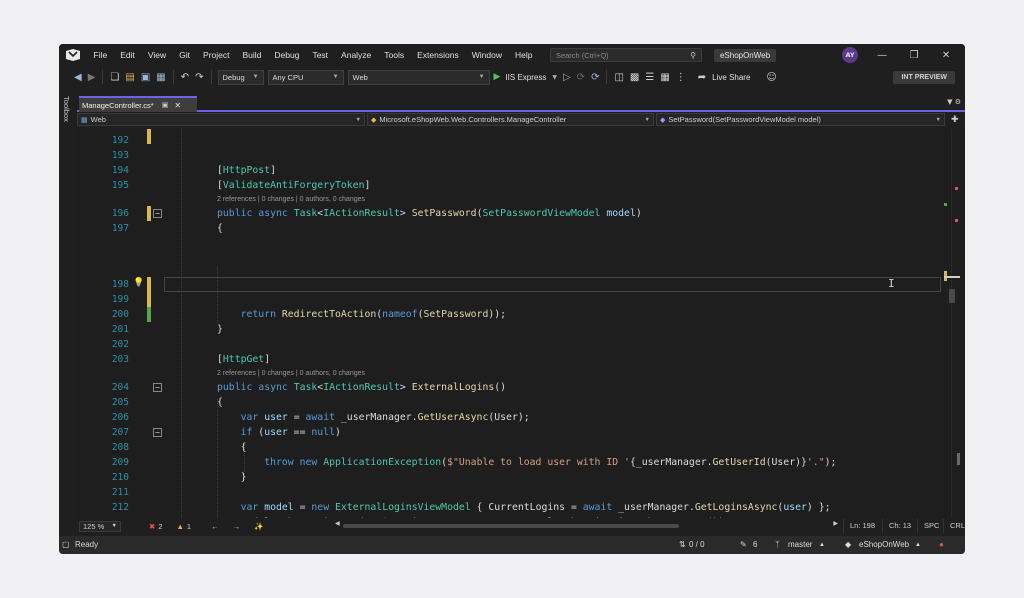  What do you see at coordinates (290, 432) in the screenshot?
I see `code-text: if (user == null)` at bounding box center [290, 432].